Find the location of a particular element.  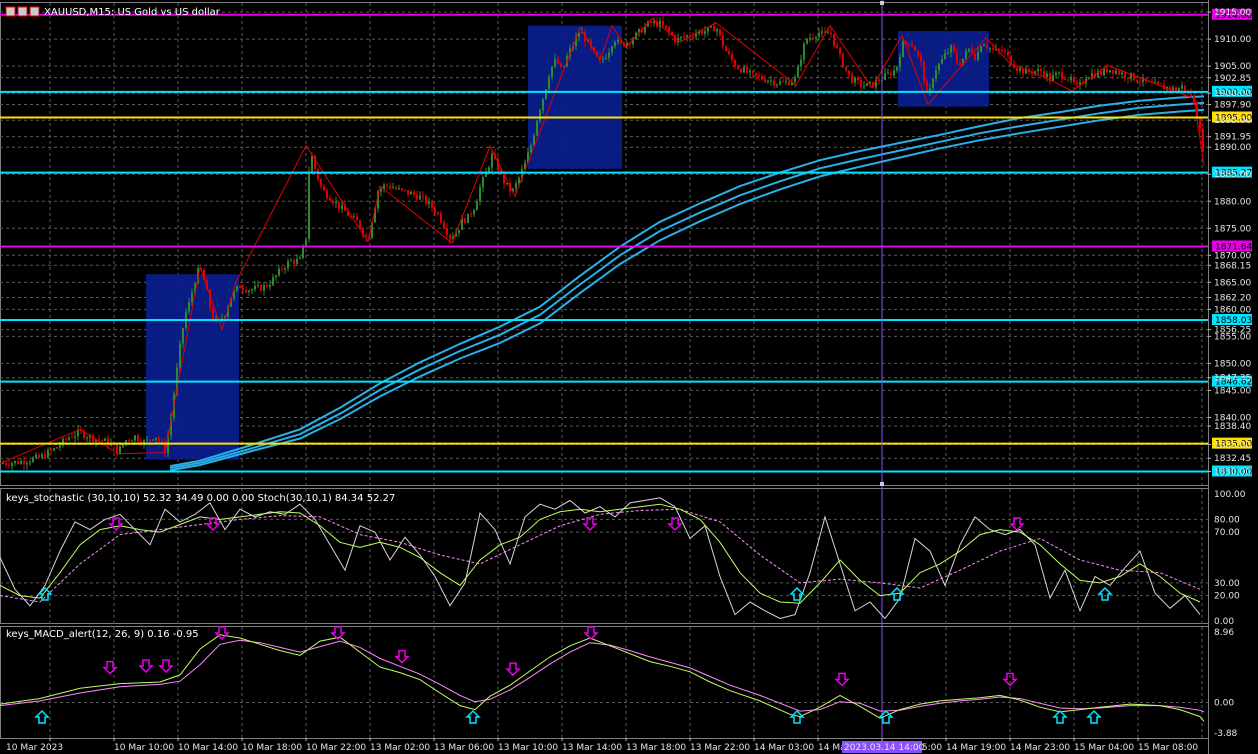

time-label: 14 Mar 23:00 is located at coordinates (1040, 748).